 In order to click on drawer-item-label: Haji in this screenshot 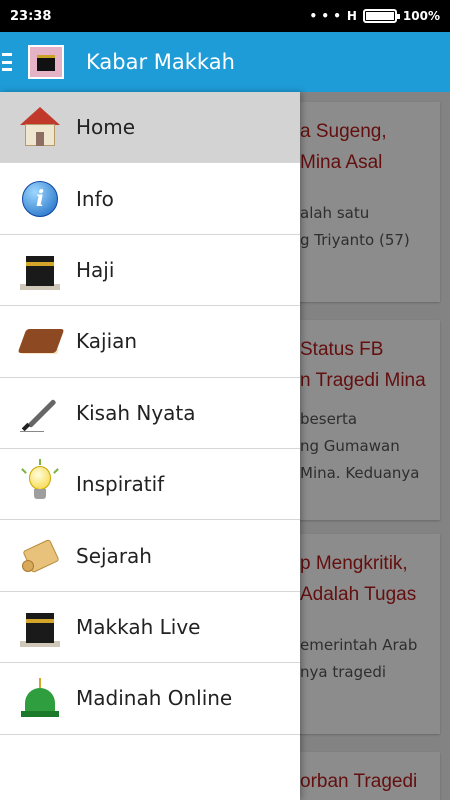, I will do `click(95, 269)`.